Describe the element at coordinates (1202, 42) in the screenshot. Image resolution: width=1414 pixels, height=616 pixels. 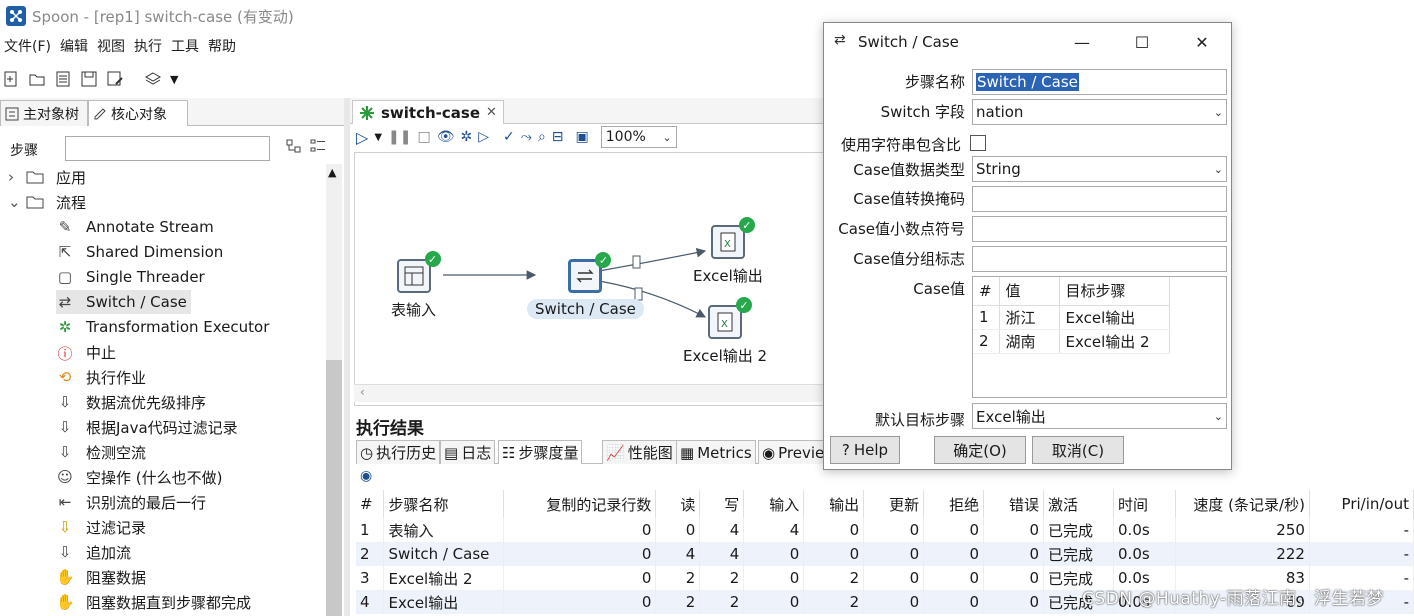
I see `close-icon: ✕` at that location.